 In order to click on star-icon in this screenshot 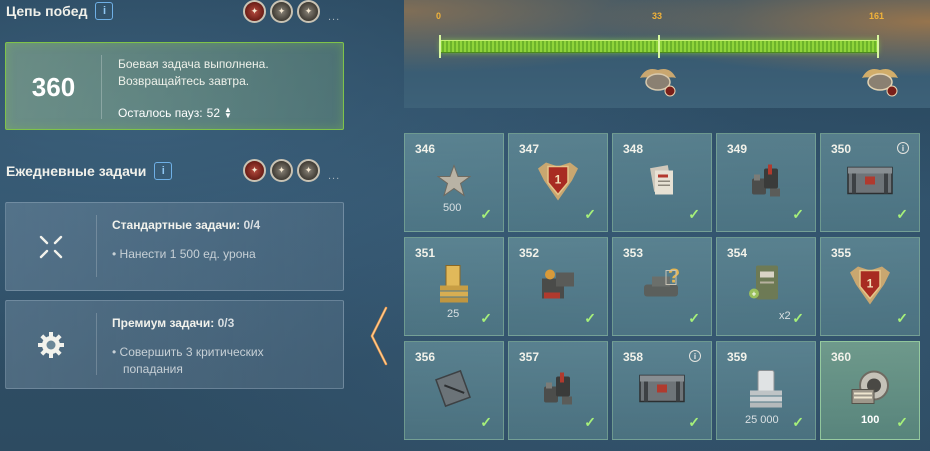, I will do `click(454, 182)`.